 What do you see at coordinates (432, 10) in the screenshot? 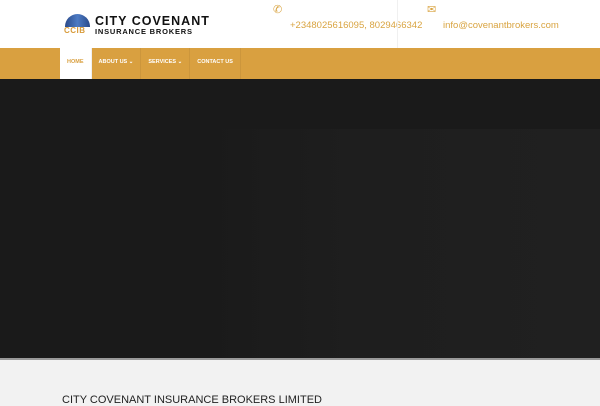
I see `envelope-icon: ✉` at bounding box center [432, 10].